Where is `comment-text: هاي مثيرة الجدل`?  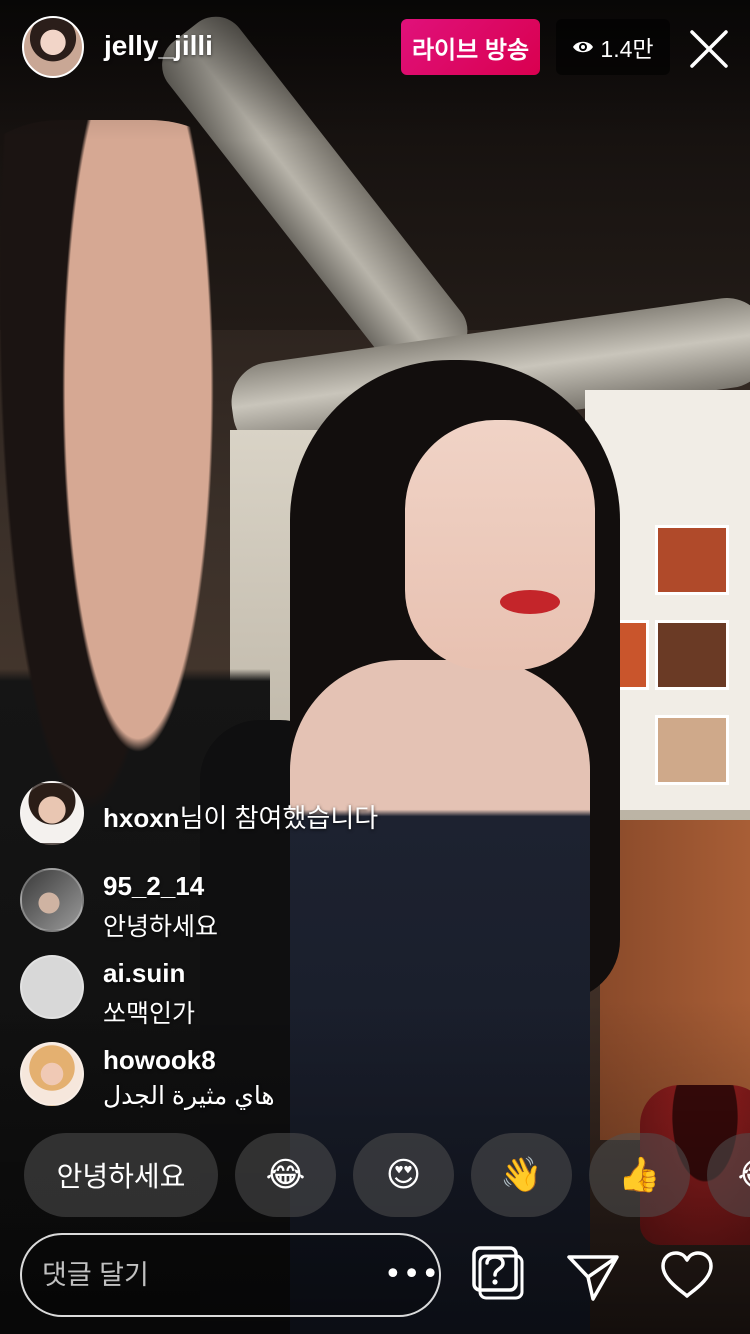
comment-text: هاي مثيرة الجدل is located at coordinates (189, 1096).